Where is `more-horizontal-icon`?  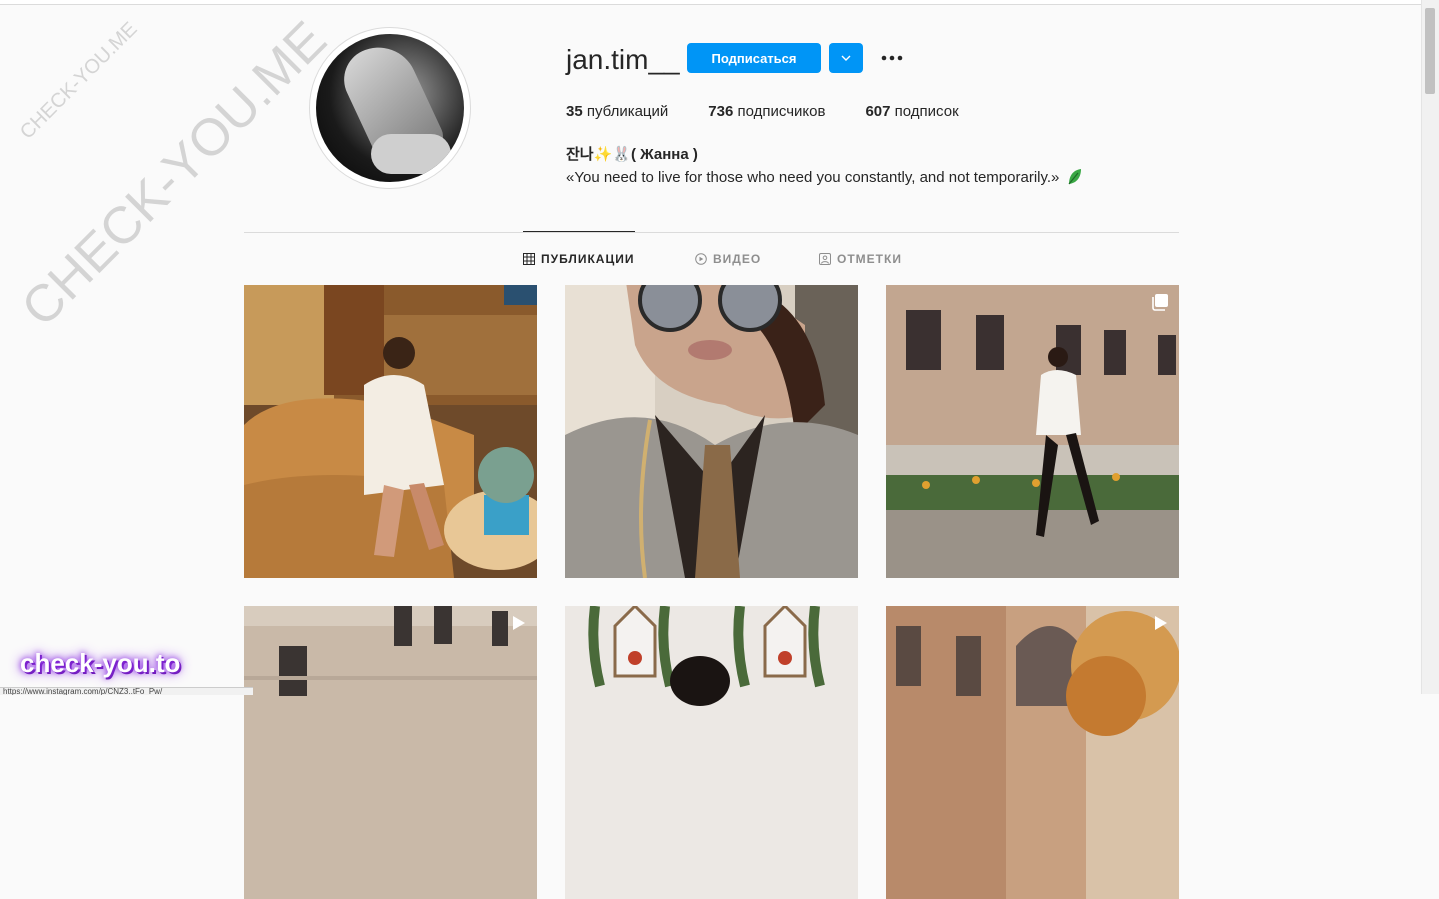
more-horizontal-icon is located at coordinates (892, 58).